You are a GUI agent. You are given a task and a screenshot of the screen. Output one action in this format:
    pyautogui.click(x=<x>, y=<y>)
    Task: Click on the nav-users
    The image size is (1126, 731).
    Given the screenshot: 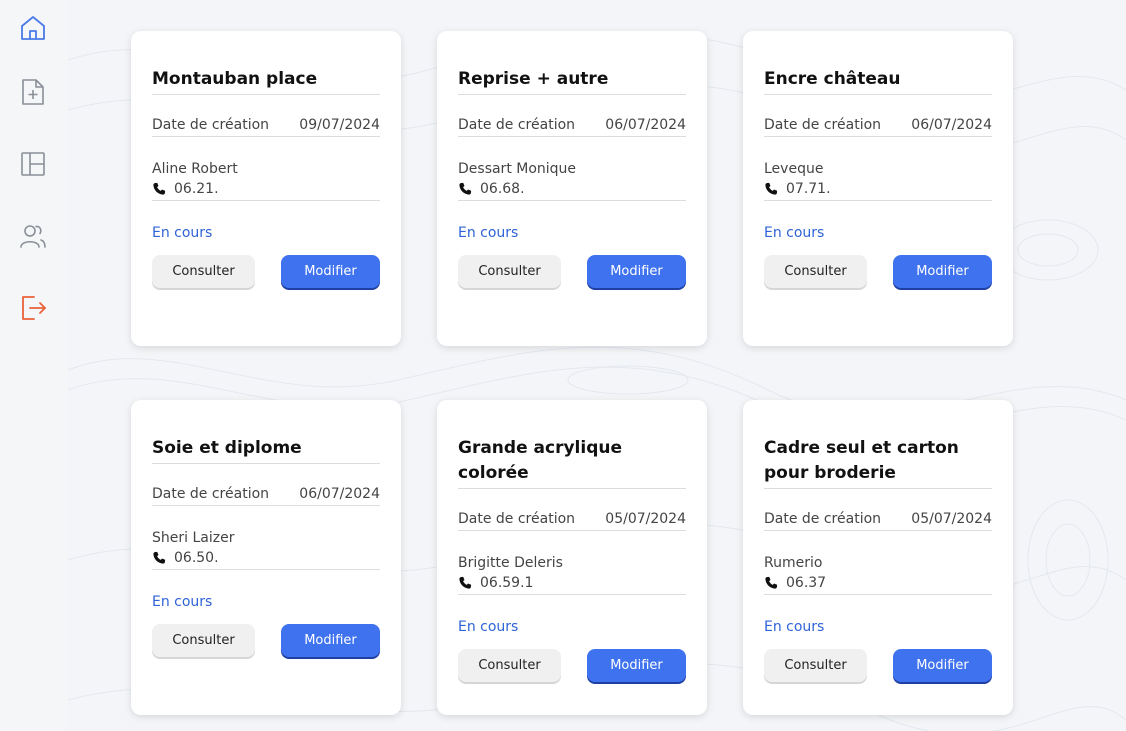 What is the action you would take?
    pyautogui.click(x=33, y=236)
    